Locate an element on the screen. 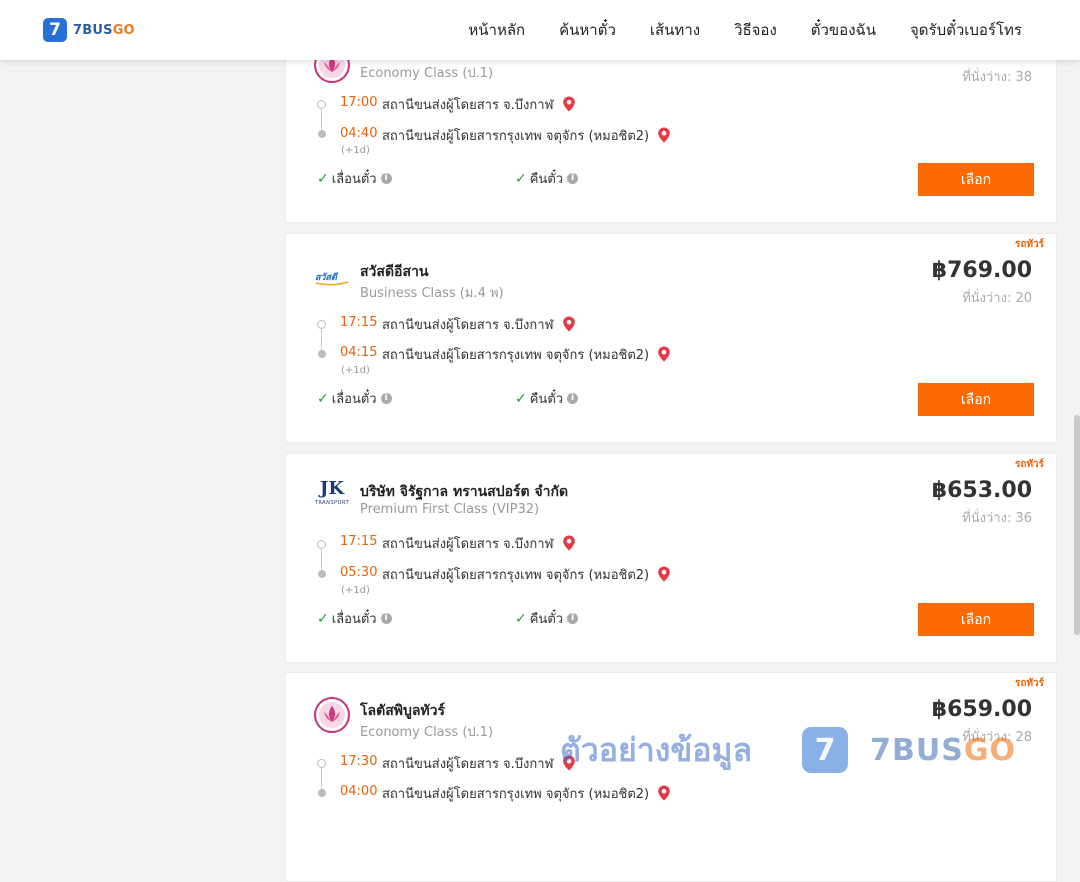  bus-class: Premium First Class (VIP32) is located at coordinates (450, 509).